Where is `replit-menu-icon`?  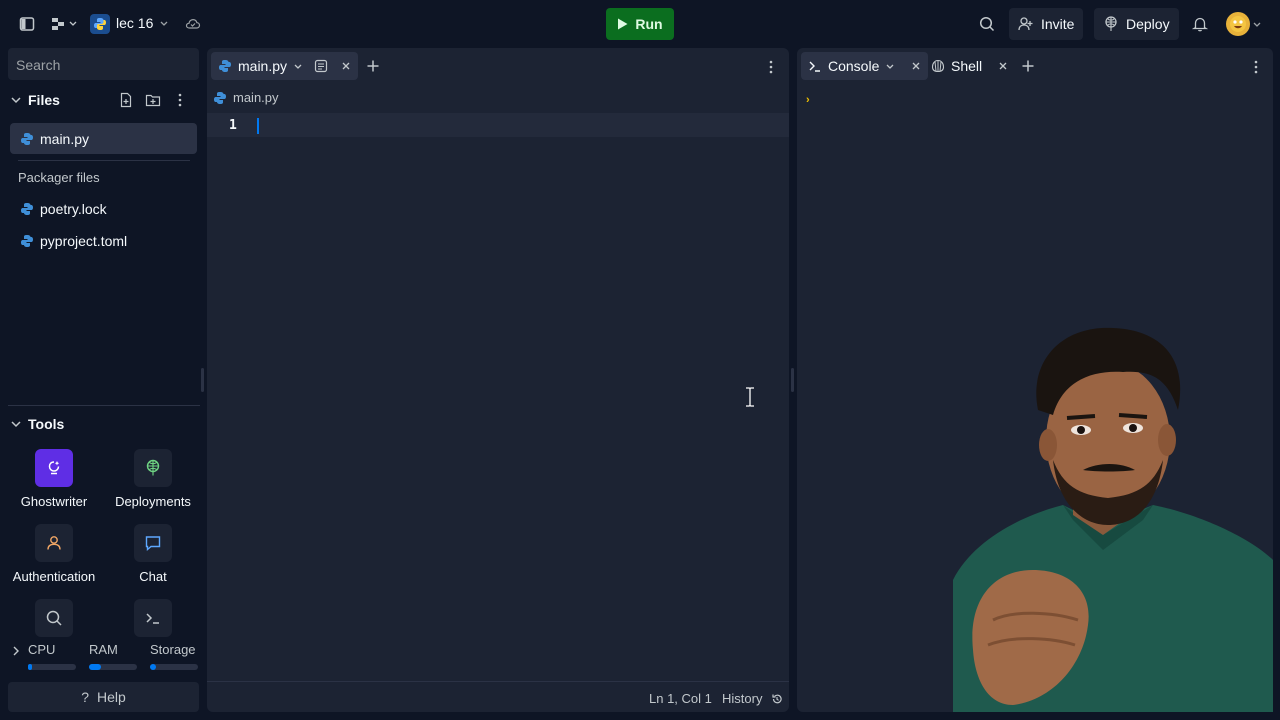
replit-menu-icon is located at coordinates (64, 24).